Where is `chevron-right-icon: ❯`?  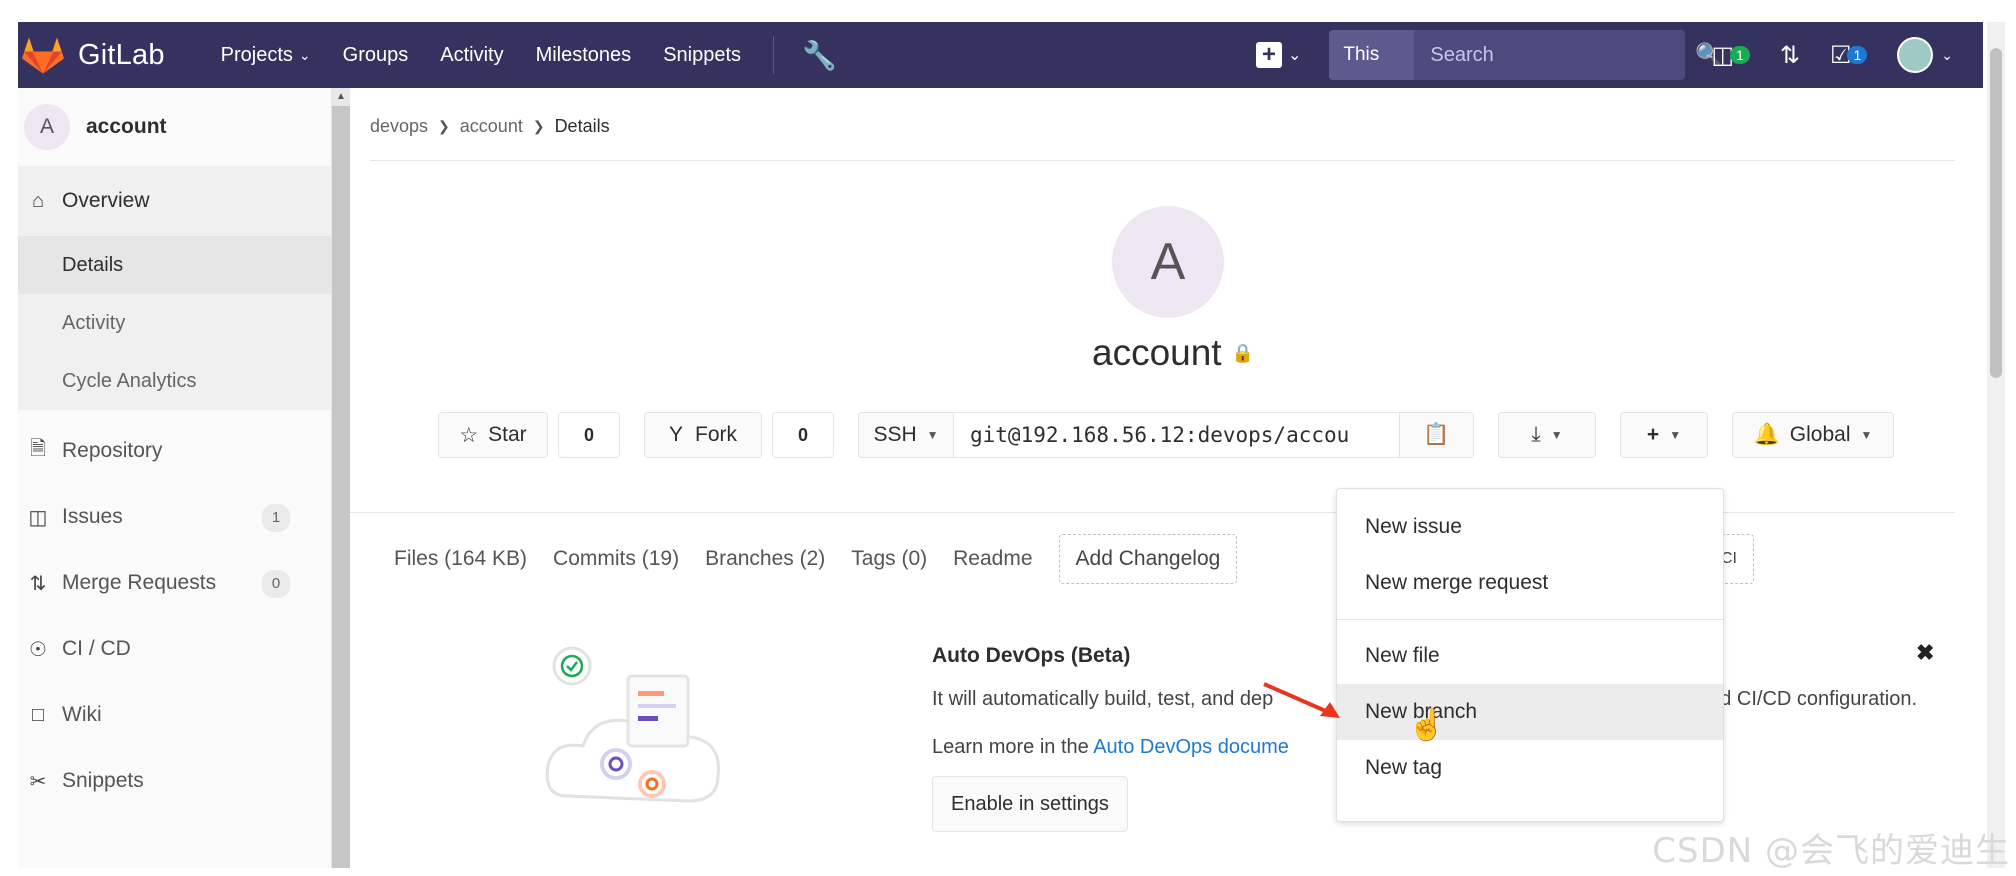
chevron-right-icon: ❯ is located at coordinates (444, 126).